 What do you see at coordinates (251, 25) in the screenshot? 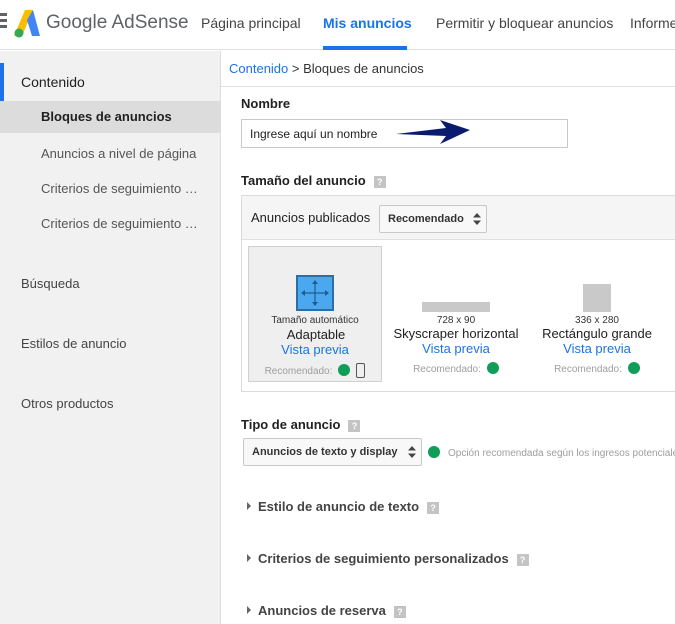
I see `tab-pagina-principal: Página principal` at bounding box center [251, 25].